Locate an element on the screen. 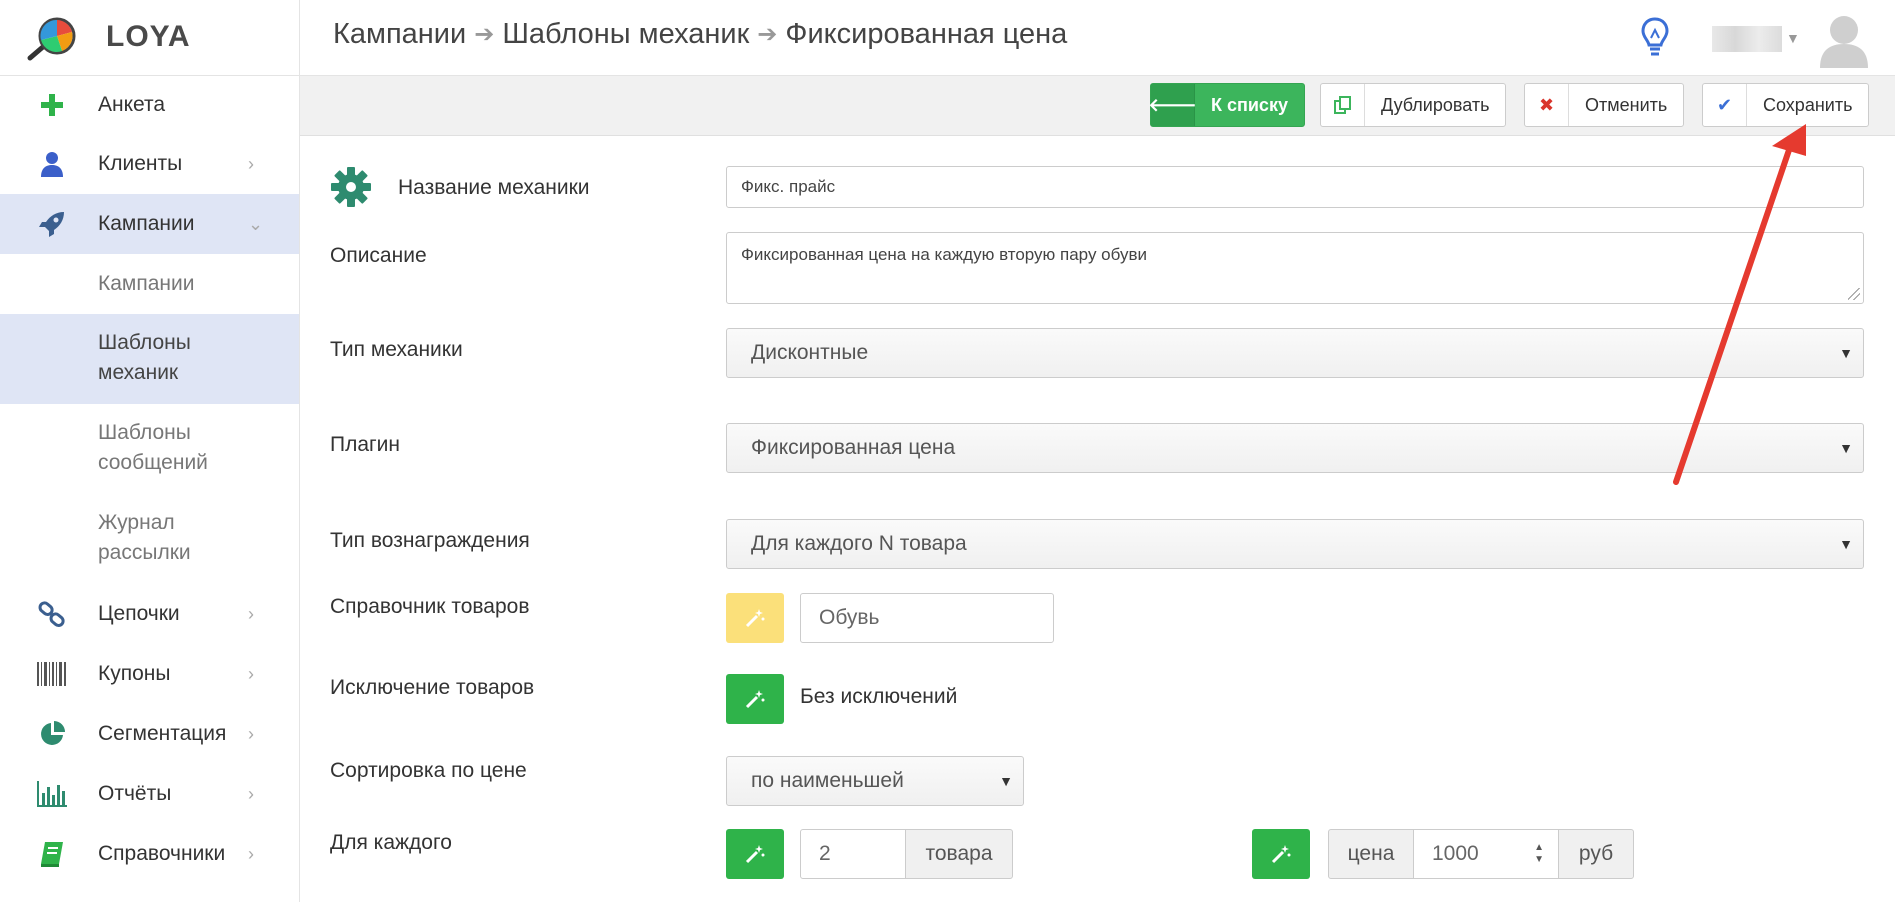  plugin-select: Фиксированная цена ▼ is located at coordinates (1295, 448).